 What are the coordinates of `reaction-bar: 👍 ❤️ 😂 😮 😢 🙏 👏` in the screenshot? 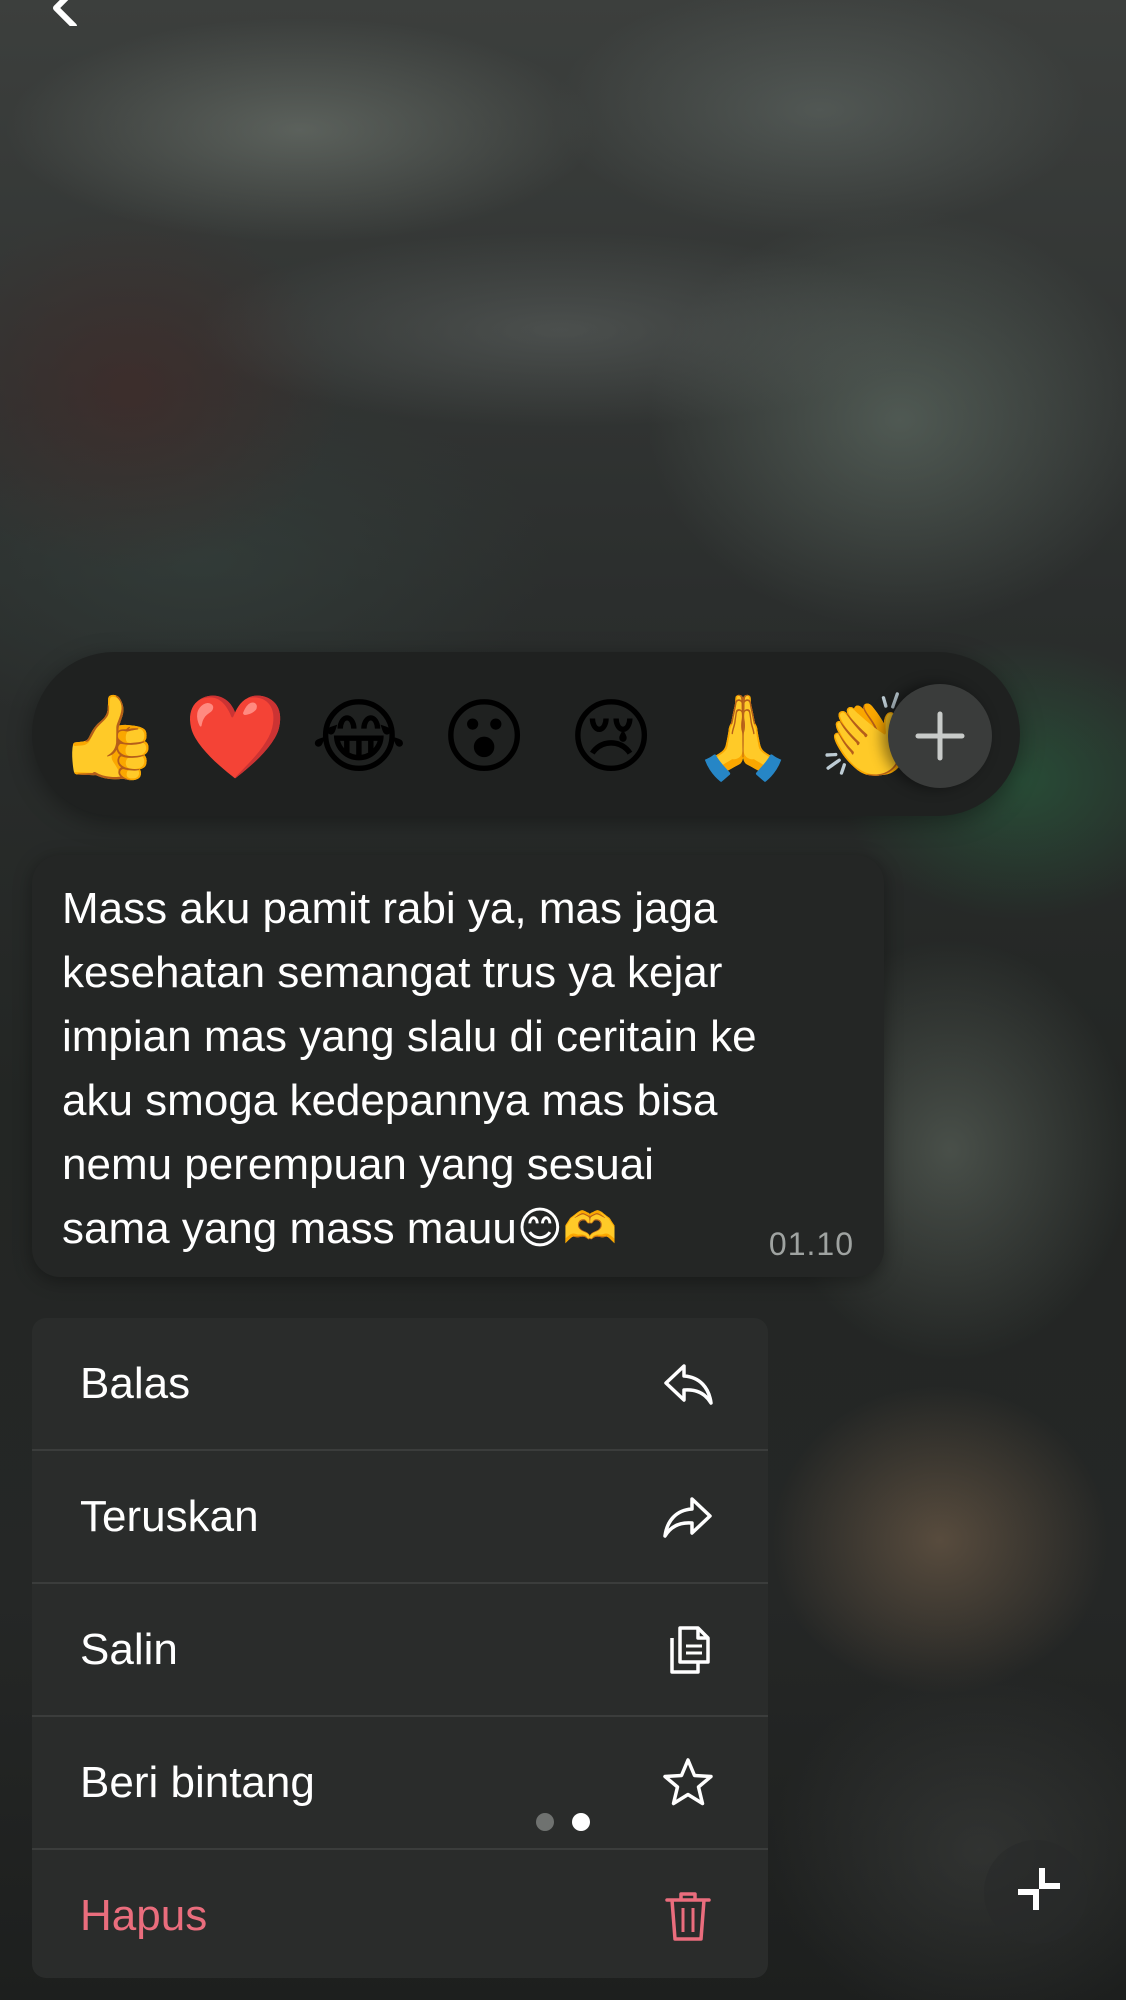 It's located at (526, 734).